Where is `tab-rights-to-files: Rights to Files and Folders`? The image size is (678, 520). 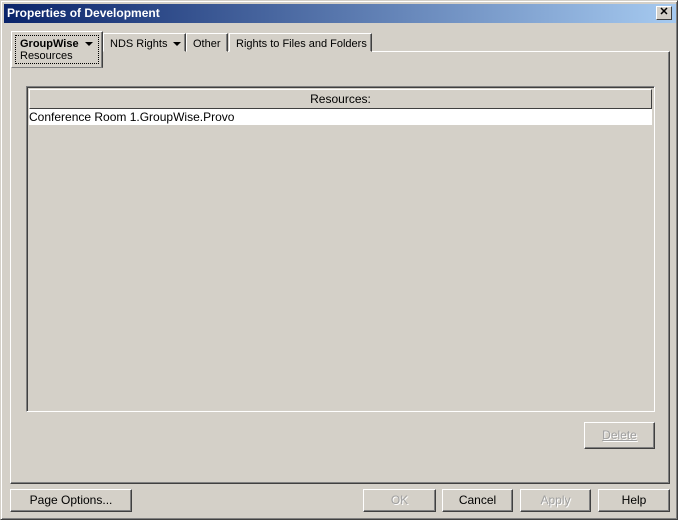
tab-rights-to-files: Rights to Files and Folders is located at coordinates (300, 42).